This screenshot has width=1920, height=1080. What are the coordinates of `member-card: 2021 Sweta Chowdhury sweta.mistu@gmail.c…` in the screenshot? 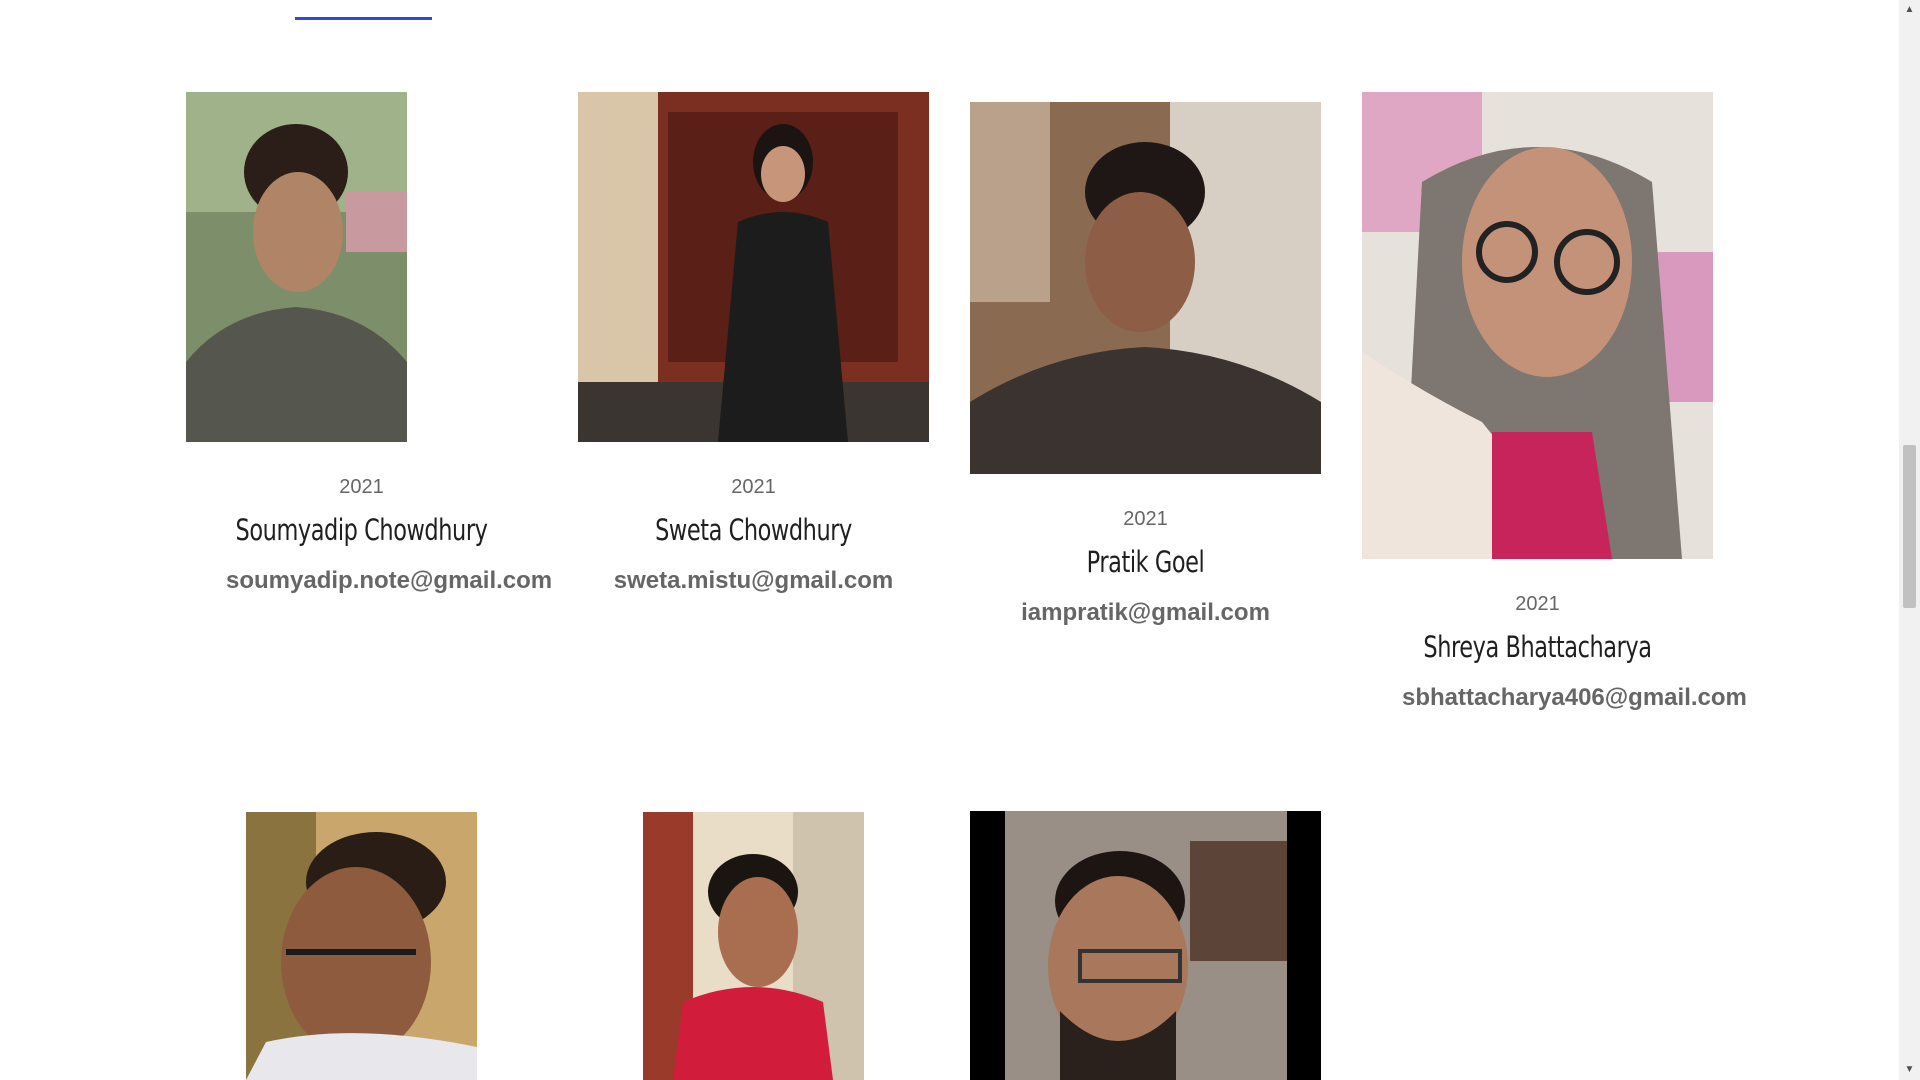 It's located at (753, 343).